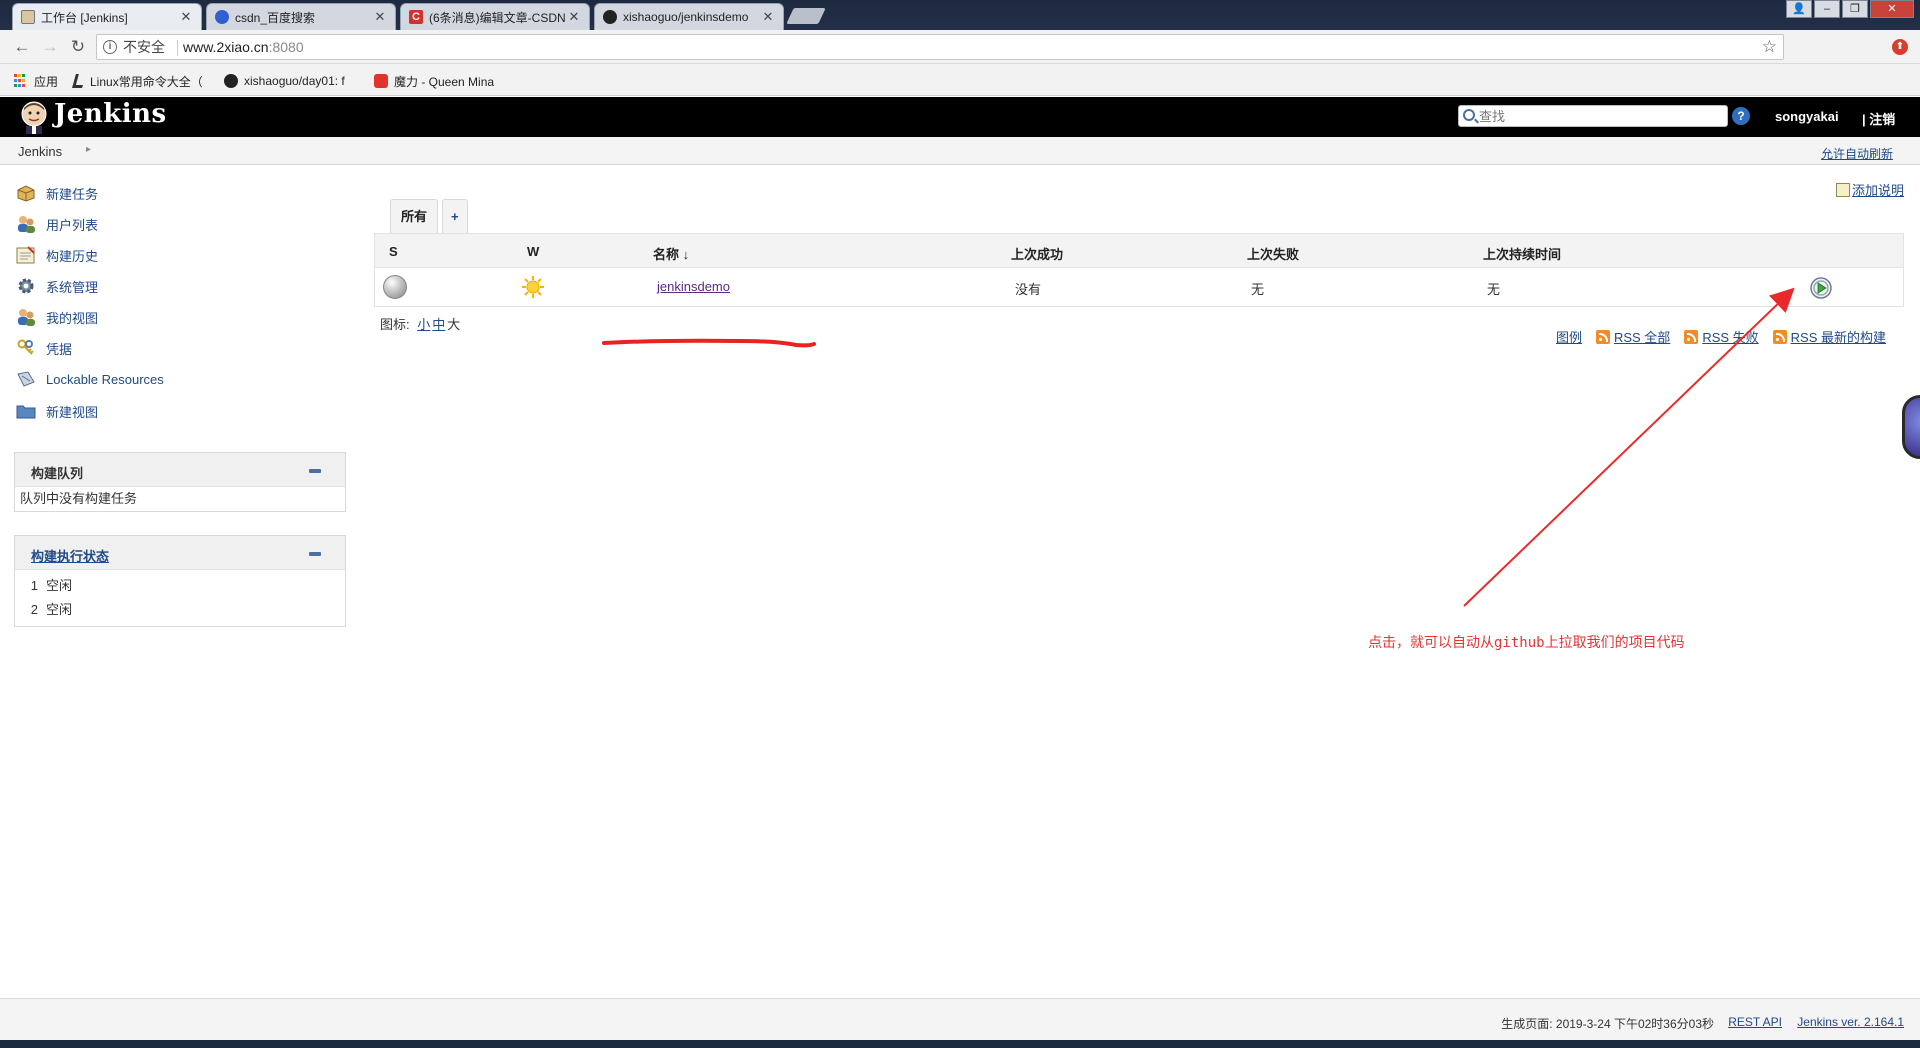 This screenshot has width=1920, height=1048. What do you see at coordinates (70, 555) in the screenshot?
I see `executor-status-title: 构建执行状态` at bounding box center [70, 555].